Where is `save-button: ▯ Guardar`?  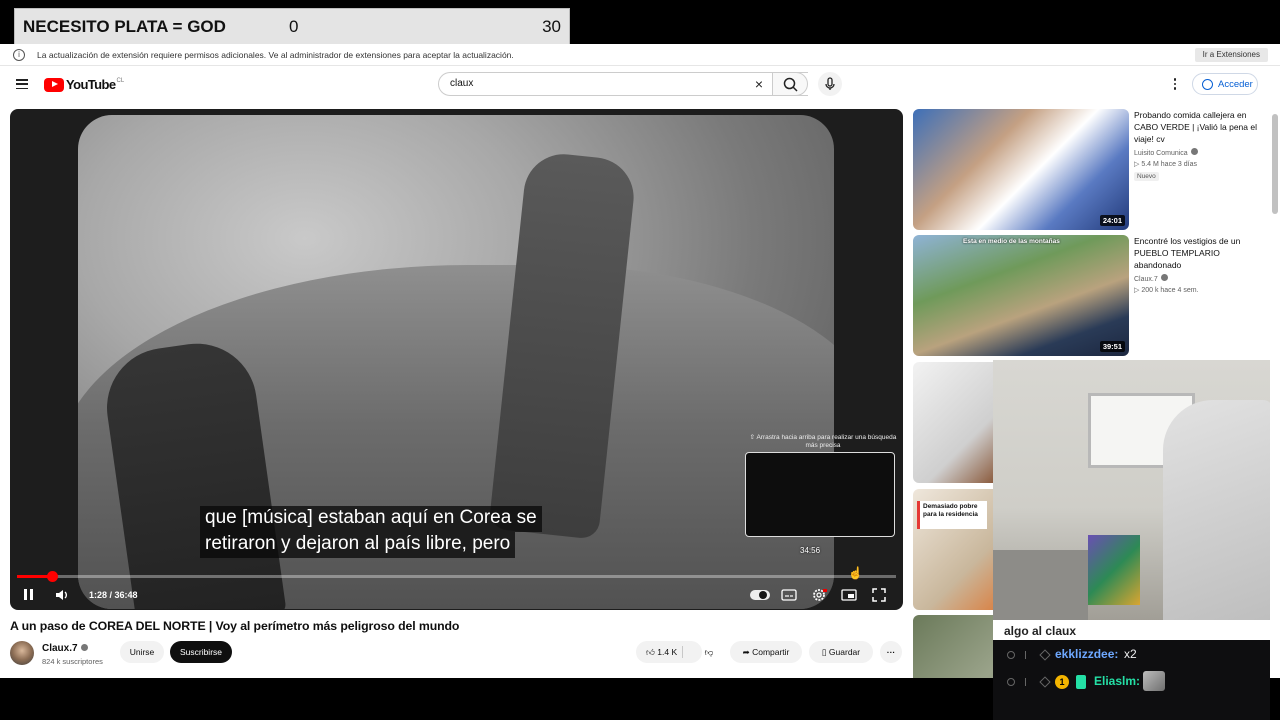
save-button: ▯ Guardar is located at coordinates (841, 652).